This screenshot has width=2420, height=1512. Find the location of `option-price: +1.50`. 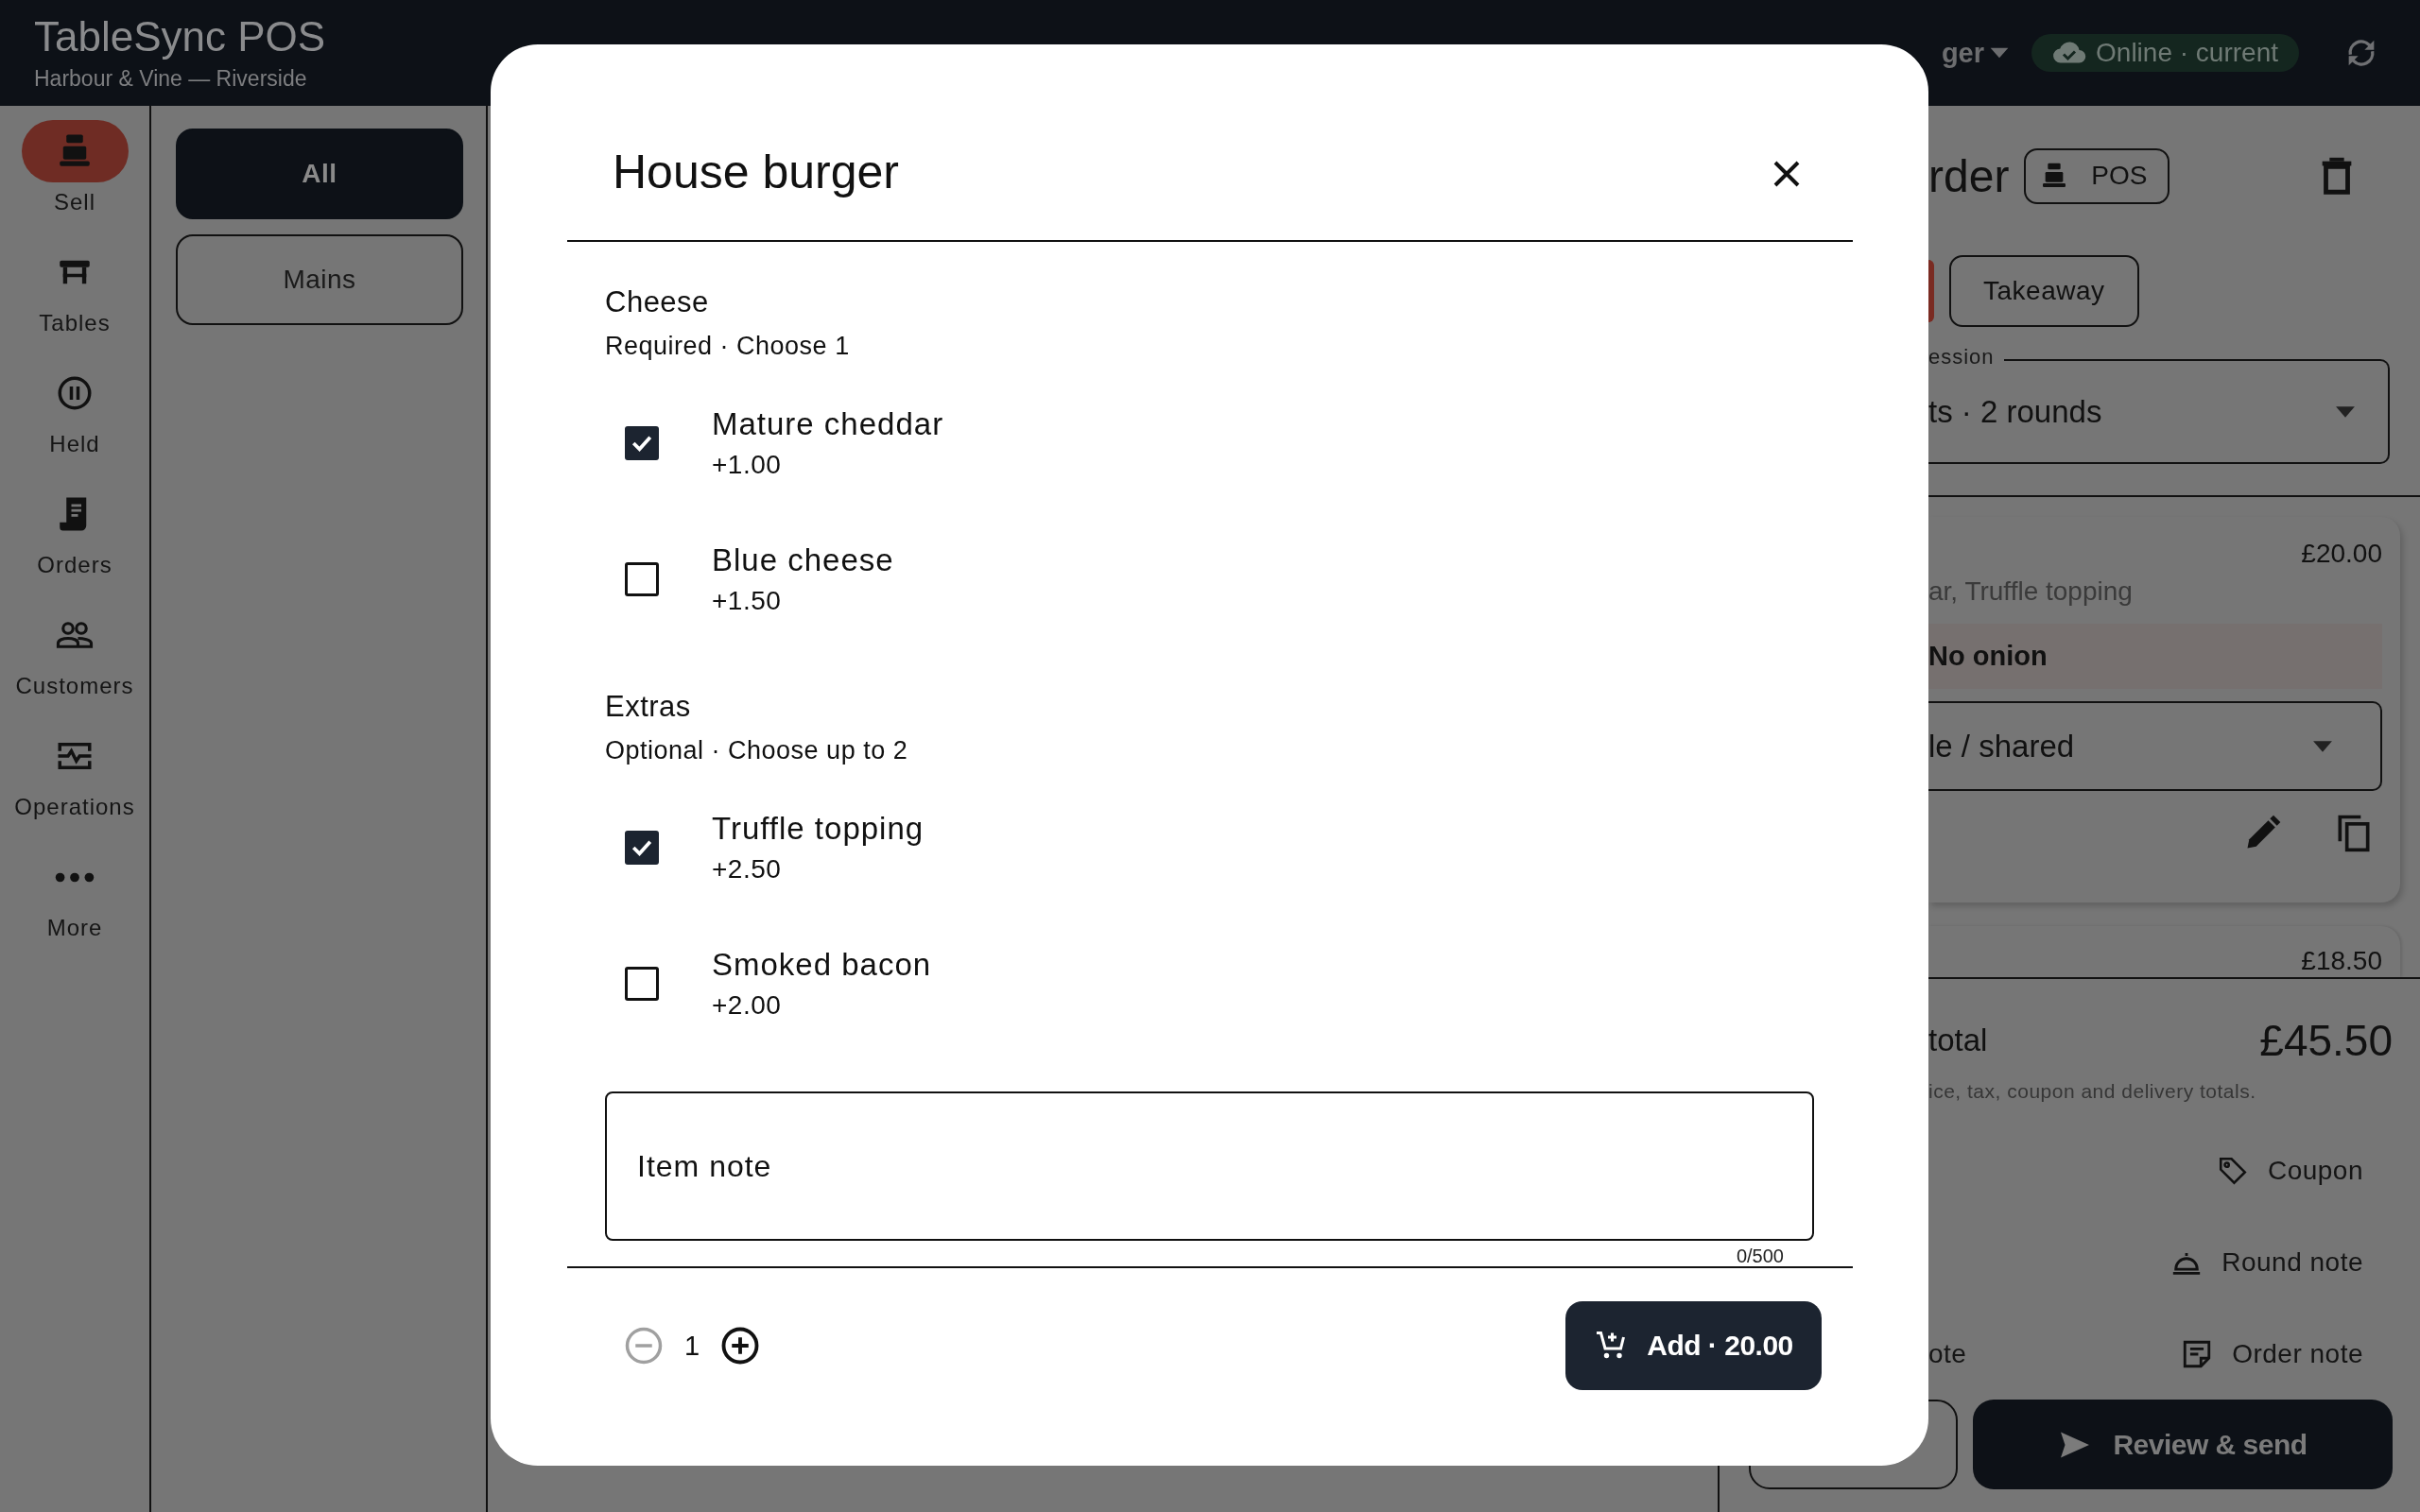

option-price: +1.50 is located at coordinates (747, 601).